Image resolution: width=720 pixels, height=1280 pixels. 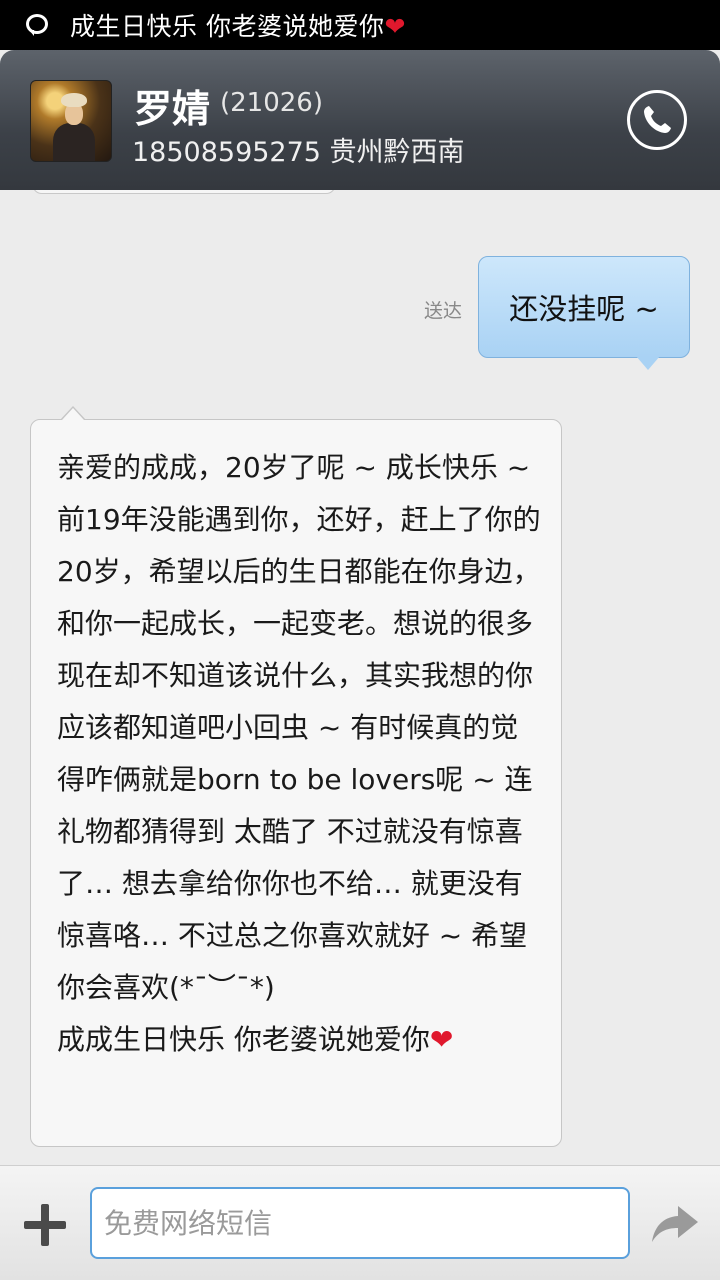 I want to click on message-input, so click(x=360, y=1223).